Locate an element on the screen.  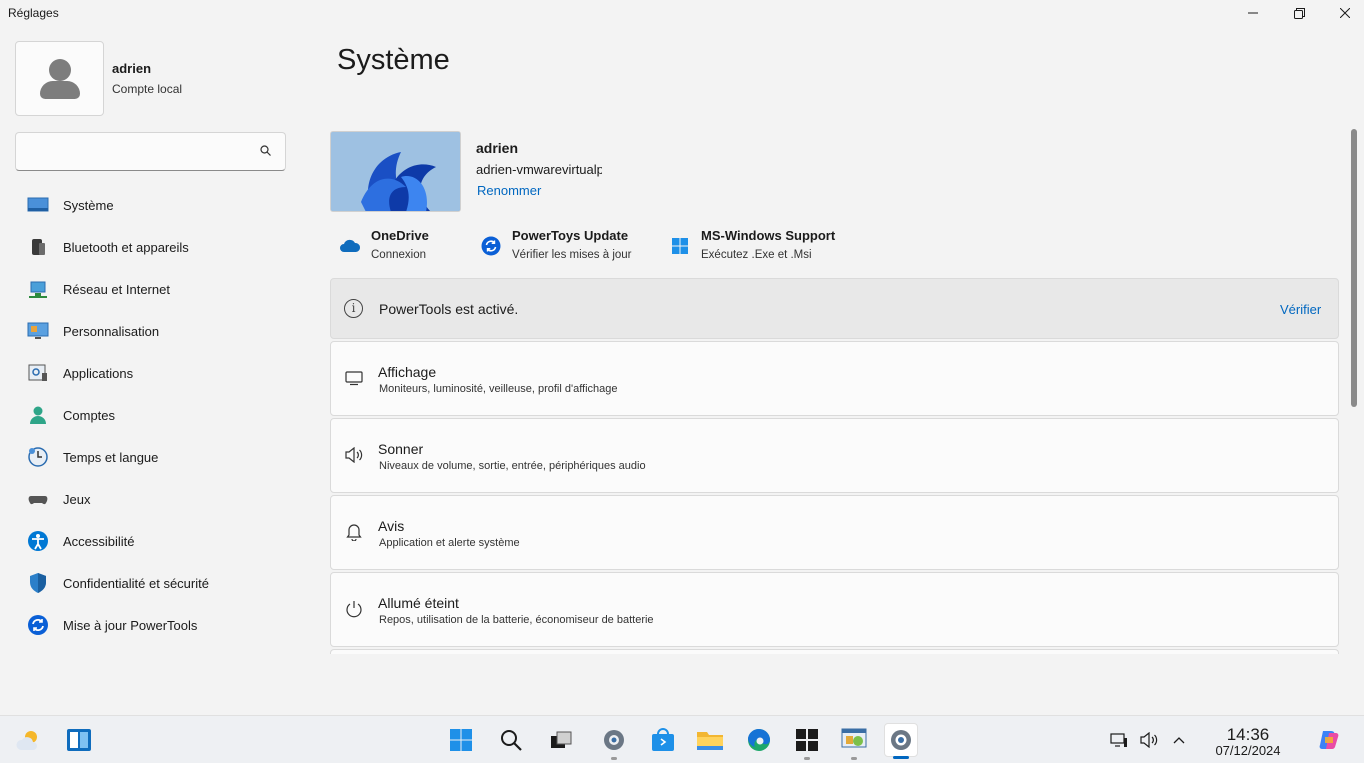
device-hostname: adrien-vmwarevirtualp is located at coordinates (539, 169).